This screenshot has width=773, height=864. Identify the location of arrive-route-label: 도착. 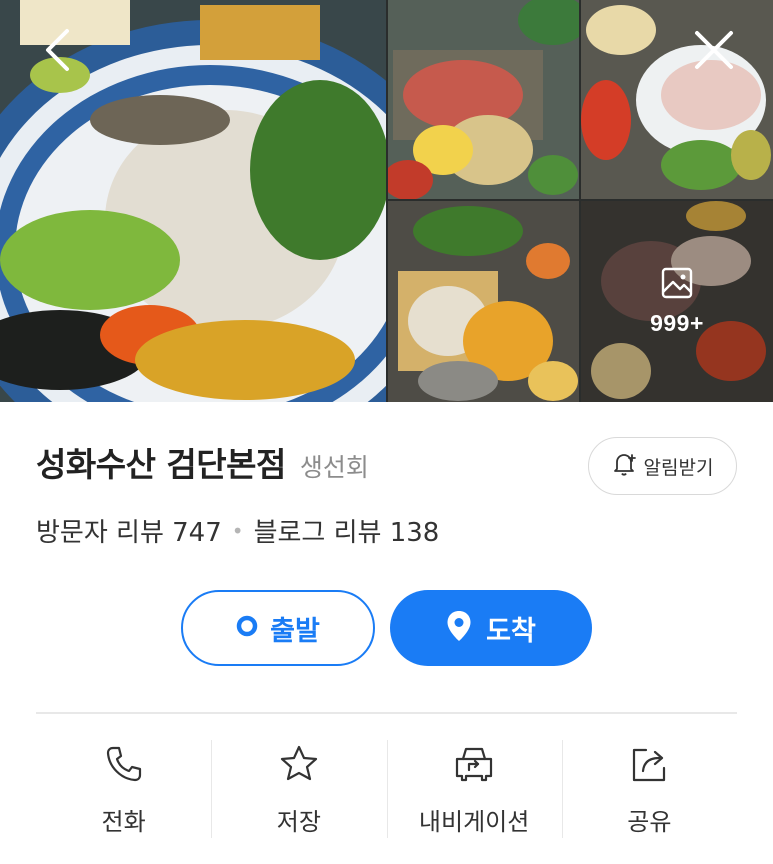
(511, 631).